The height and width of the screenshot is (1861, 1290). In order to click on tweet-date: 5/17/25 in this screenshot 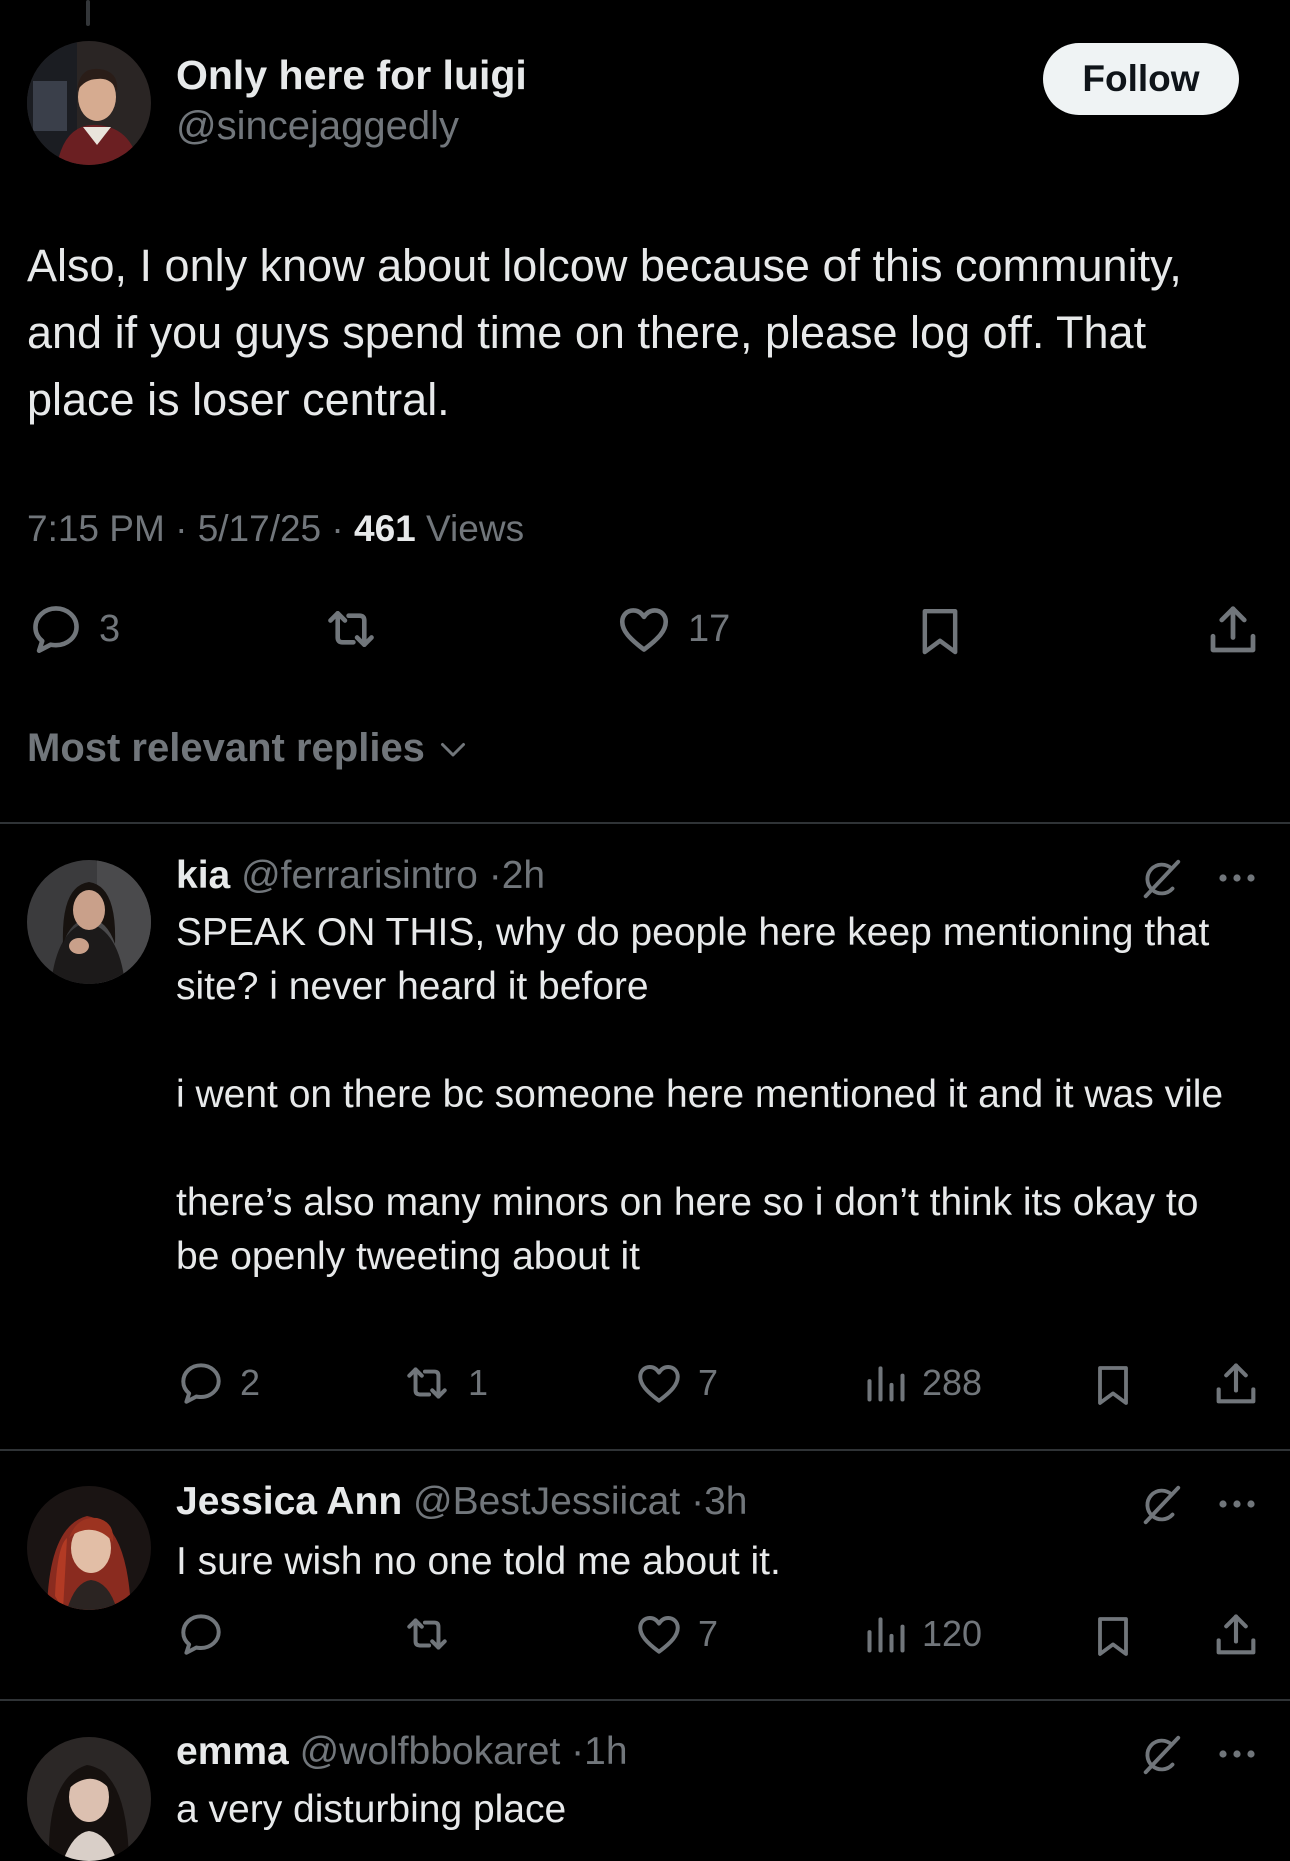, I will do `click(259, 528)`.